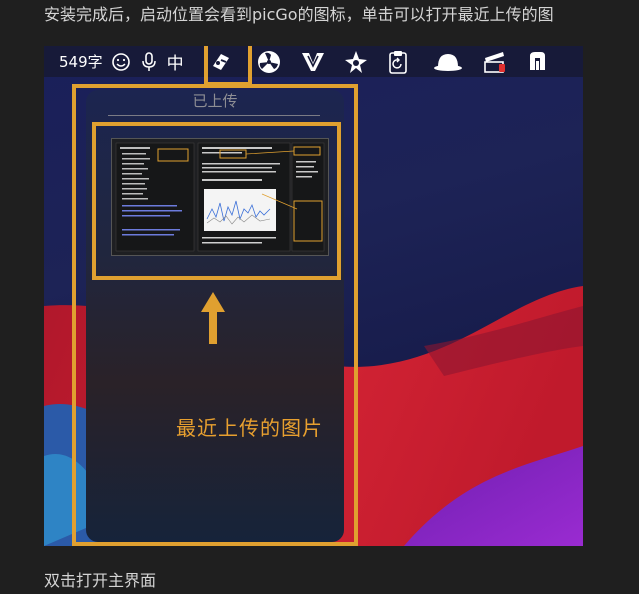 The image size is (639, 594). I want to click on article-paragraph: 安装完成后，启动位置会看到picGo的图标，单击可以打开最近上传的图, so click(299, 14).